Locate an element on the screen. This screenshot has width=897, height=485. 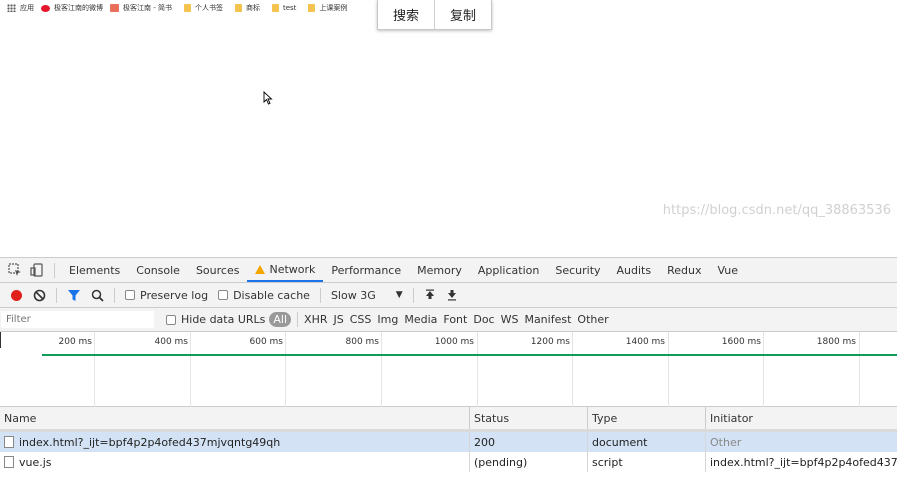
filter-type-manifest: Manifest is located at coordinates (547, 319).